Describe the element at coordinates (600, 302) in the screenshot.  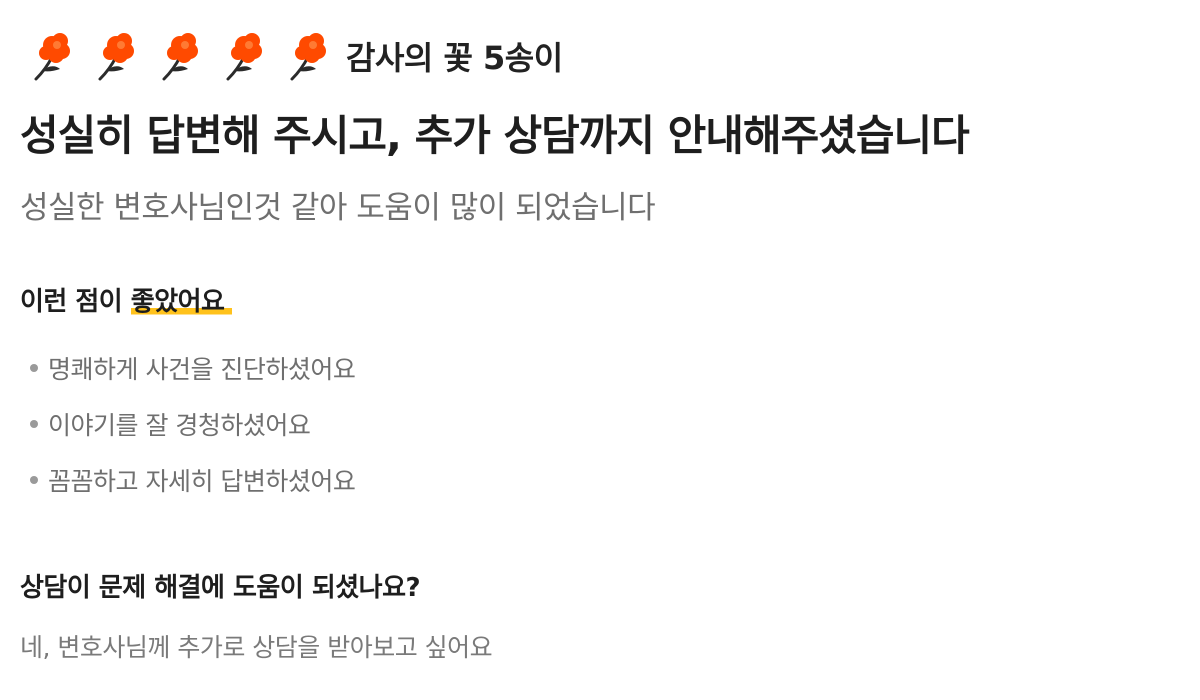
I see `good-points-heading: 이런 점이 좋았어요` at that location.